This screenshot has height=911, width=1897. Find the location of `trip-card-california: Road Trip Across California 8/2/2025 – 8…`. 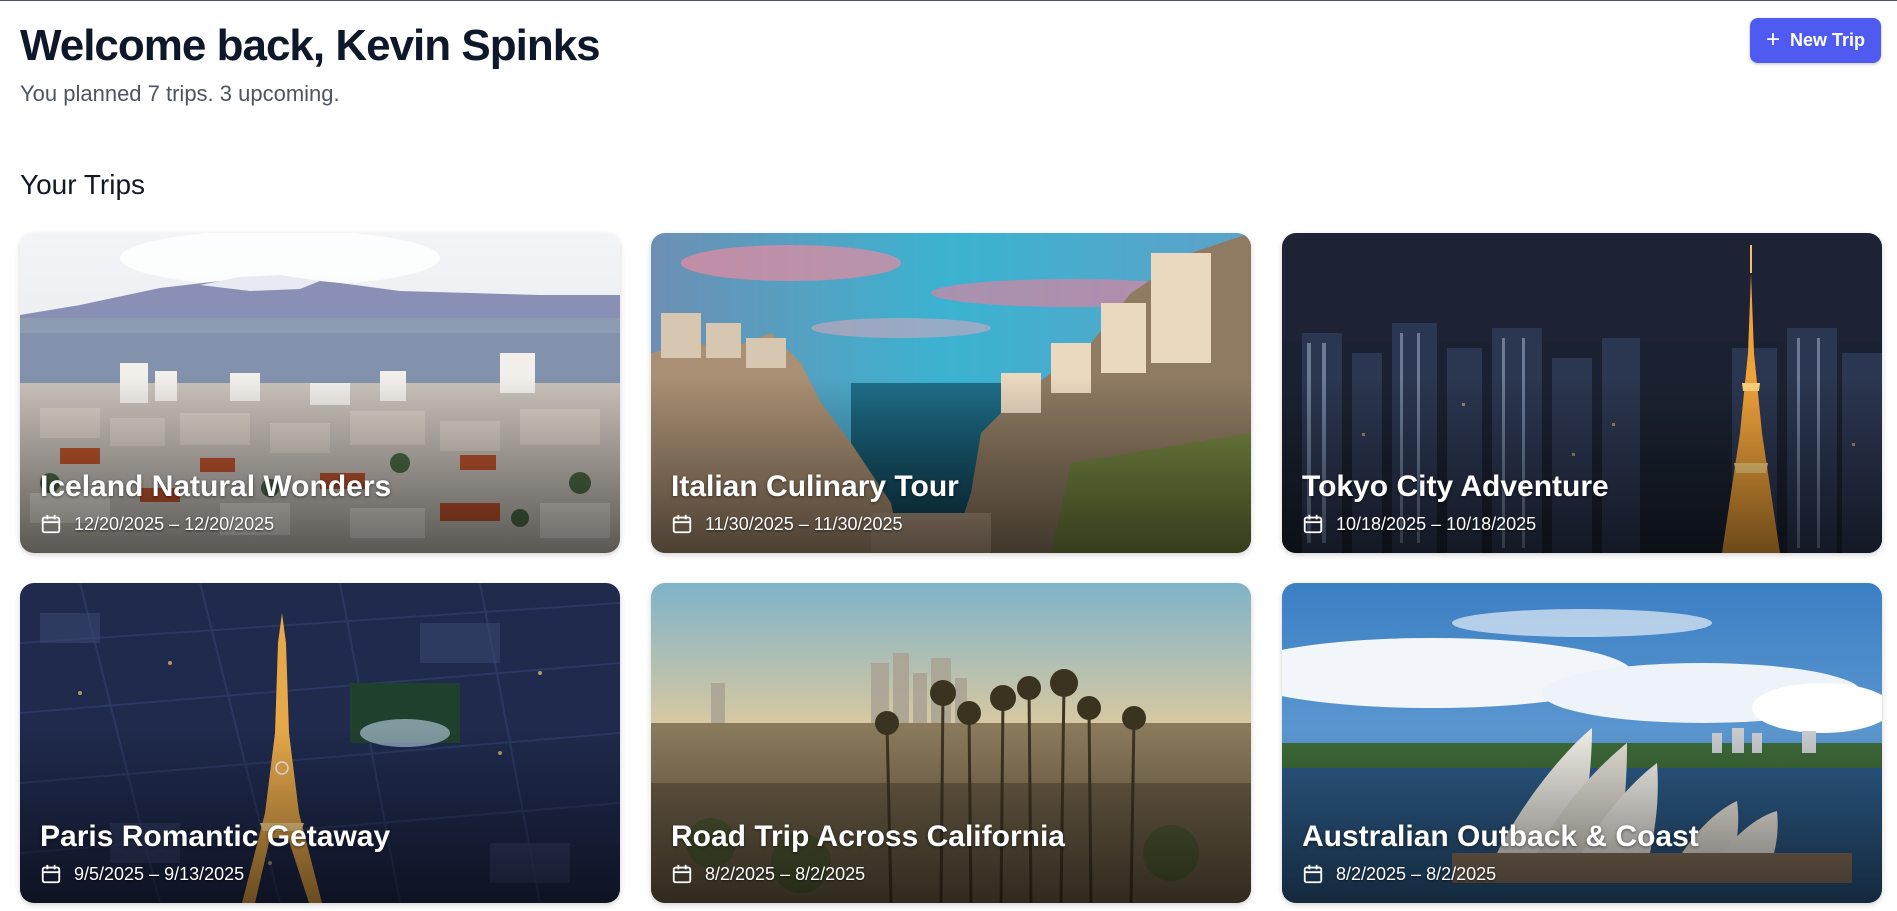

trip-card-california: Road Trip Across California 8/2/2025 – 8… is located at coordinates (951, 743).